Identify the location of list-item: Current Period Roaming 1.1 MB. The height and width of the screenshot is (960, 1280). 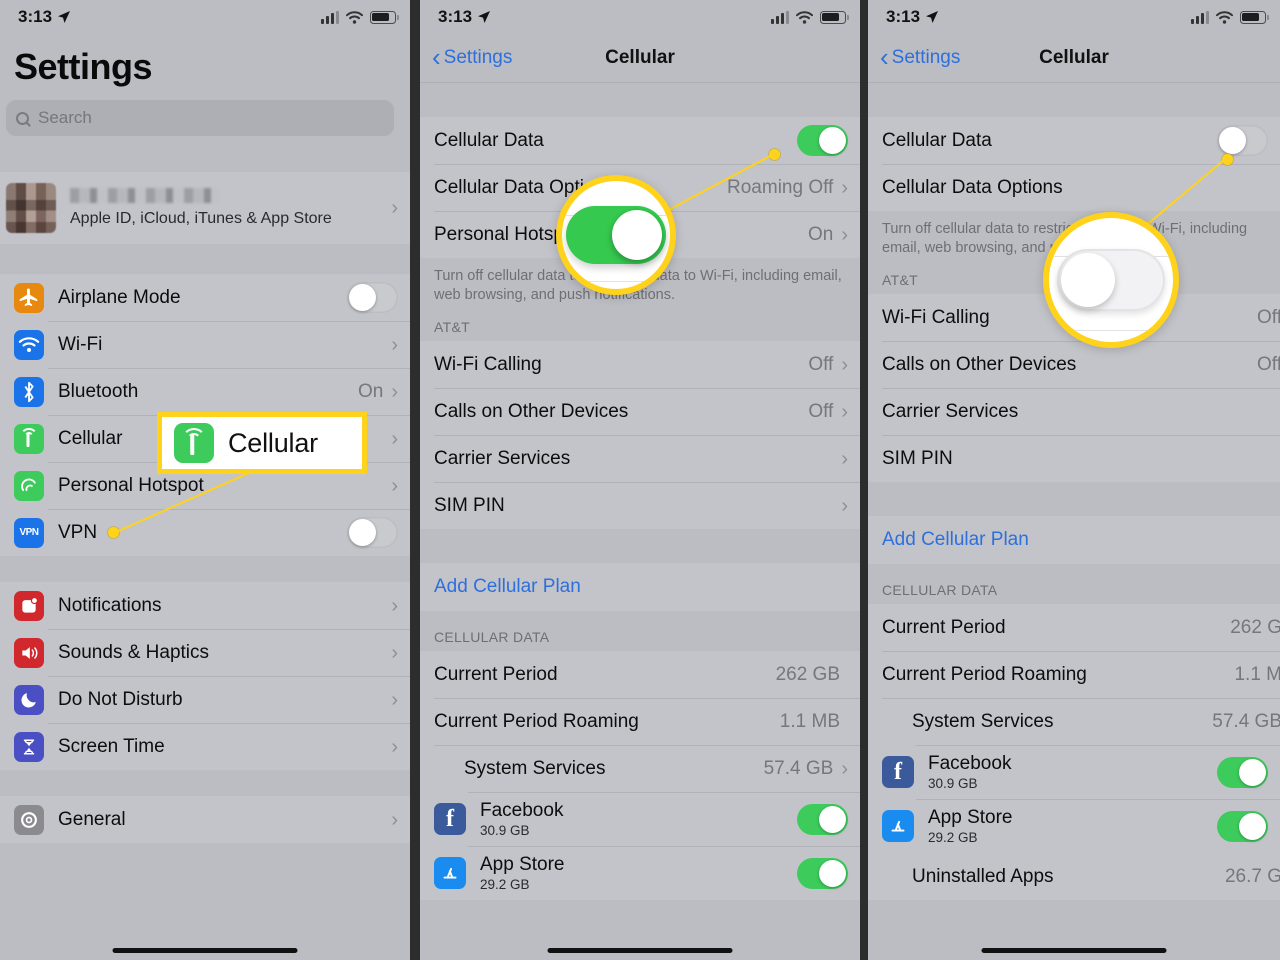
(640, 722).